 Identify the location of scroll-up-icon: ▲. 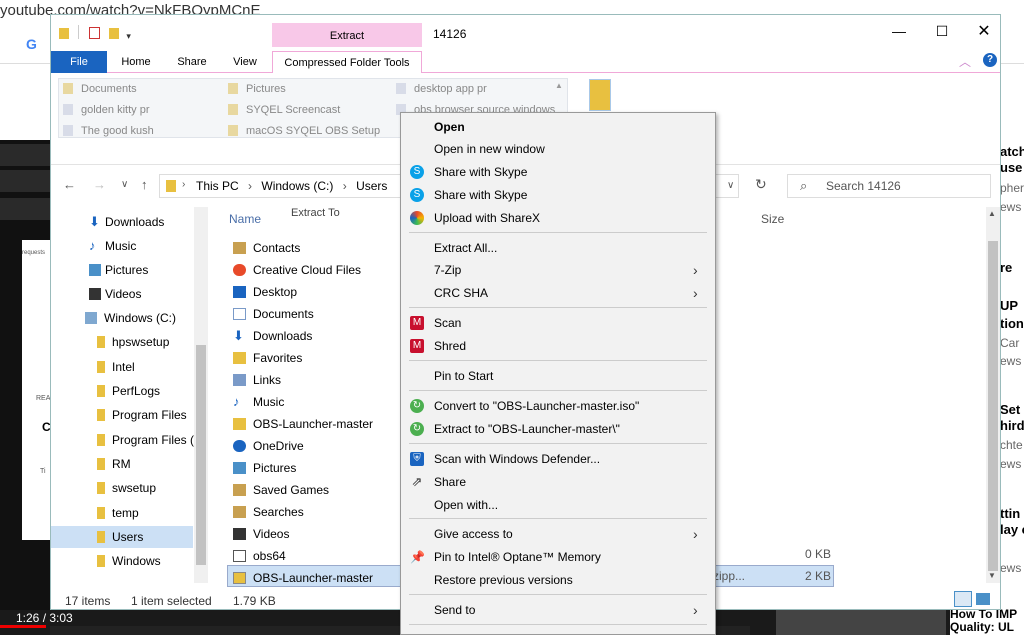
(992, 213).